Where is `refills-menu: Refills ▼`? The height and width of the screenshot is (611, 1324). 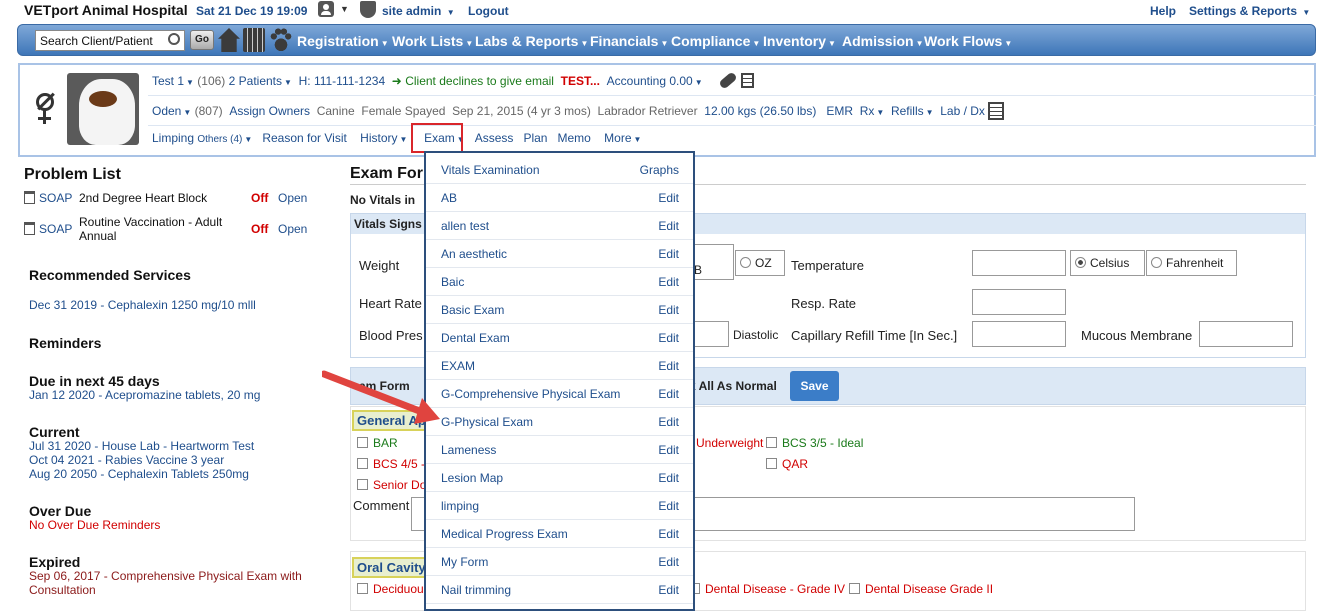
refills-menu: Refills ▼ is located at coordinates (912, 111).